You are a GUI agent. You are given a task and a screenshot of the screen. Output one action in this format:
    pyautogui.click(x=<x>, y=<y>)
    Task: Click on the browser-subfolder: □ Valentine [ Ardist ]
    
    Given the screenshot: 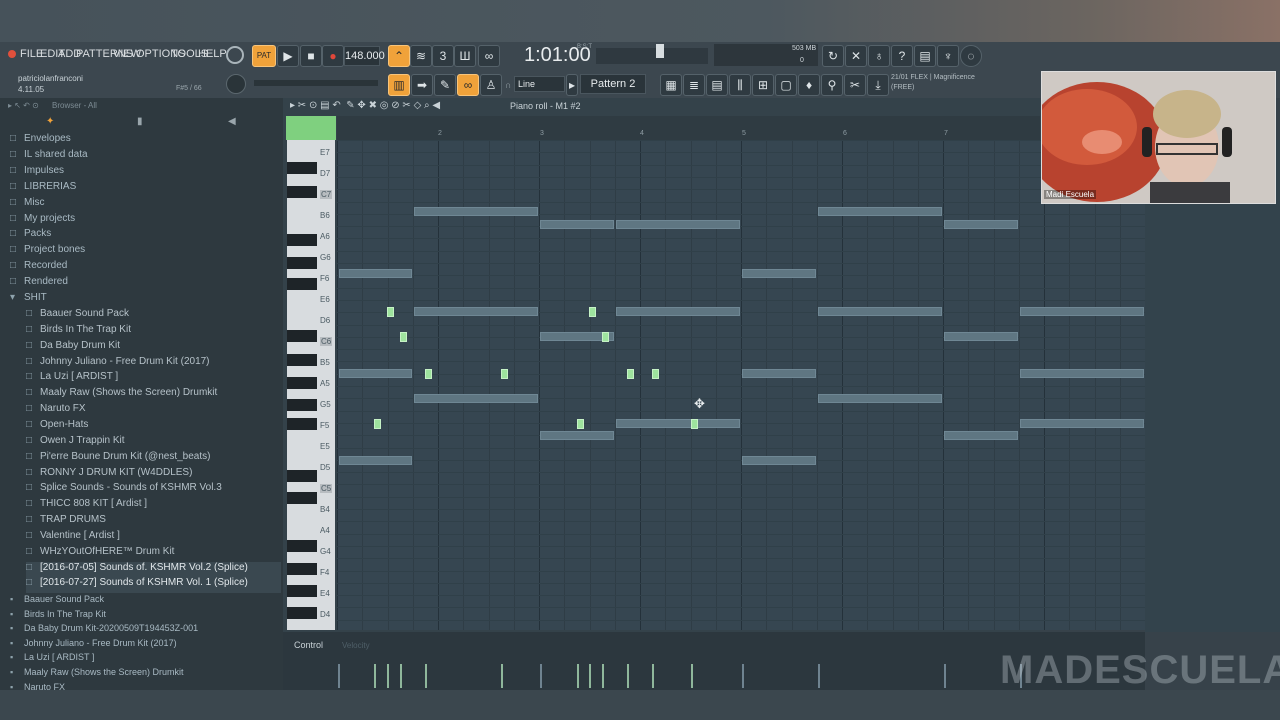 What is the action you would take?
    pyautogui.click(x=153, y=538)
    